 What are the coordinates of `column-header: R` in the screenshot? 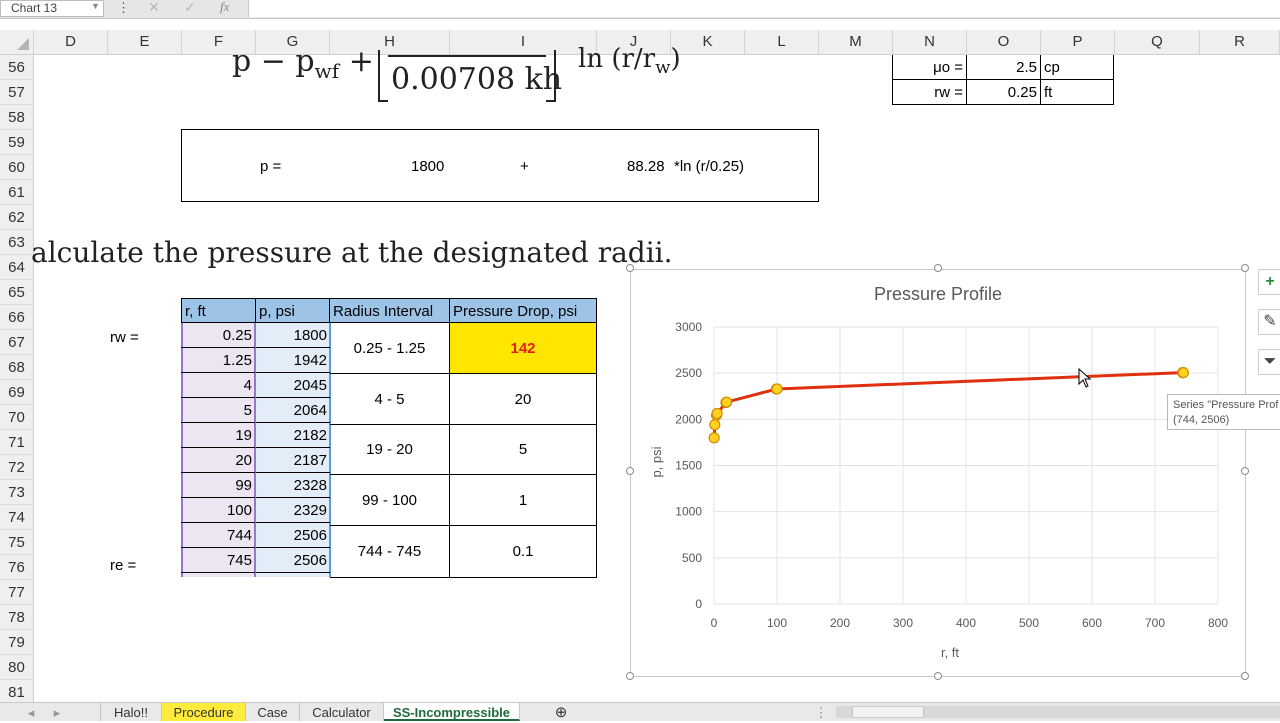 It's located at (1240, 42).